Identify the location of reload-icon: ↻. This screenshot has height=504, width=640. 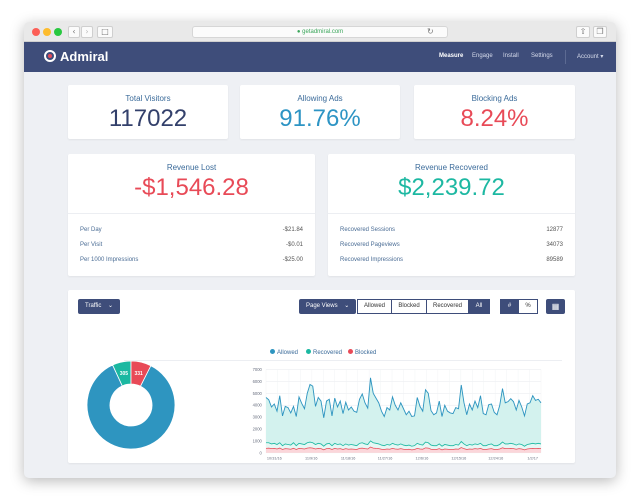
(430, 31).